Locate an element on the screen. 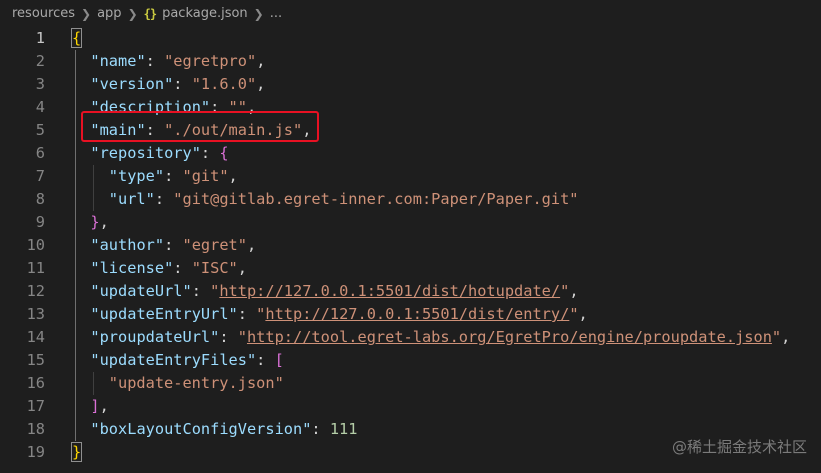 This screenshot has height=473, width=821. code-line: 11 "license": "ISC", is located at coordinates (410, 268).